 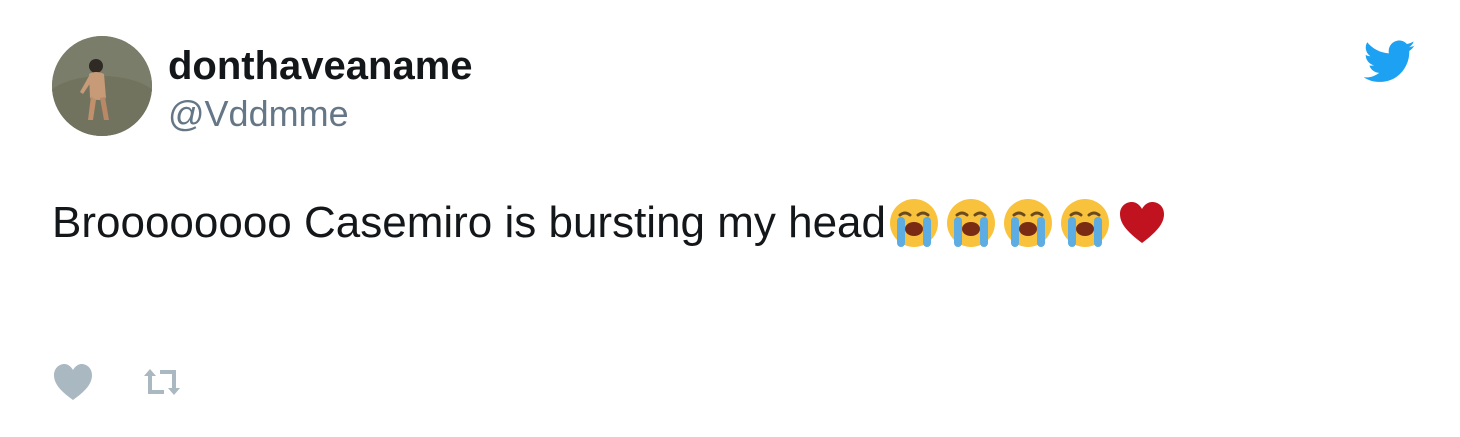 I want to click on emoji-row, so click(x=1028, y=223).